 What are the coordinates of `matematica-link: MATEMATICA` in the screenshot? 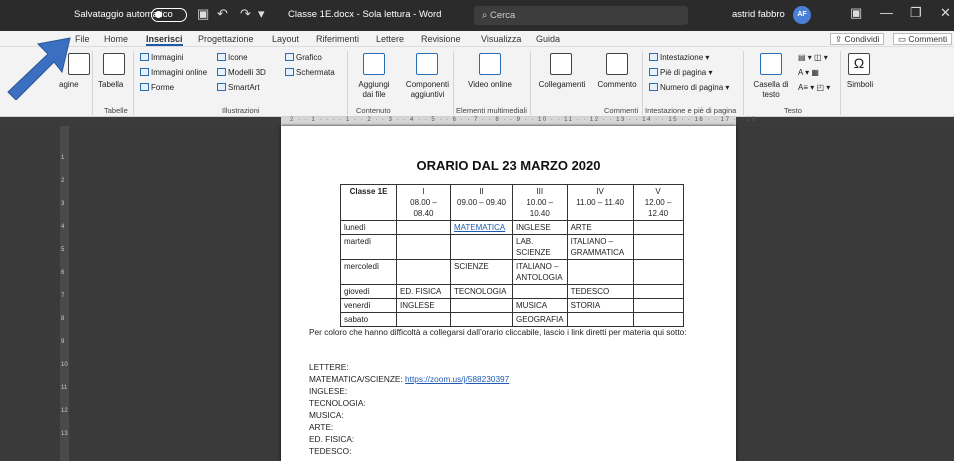 It's located at (481, 227).